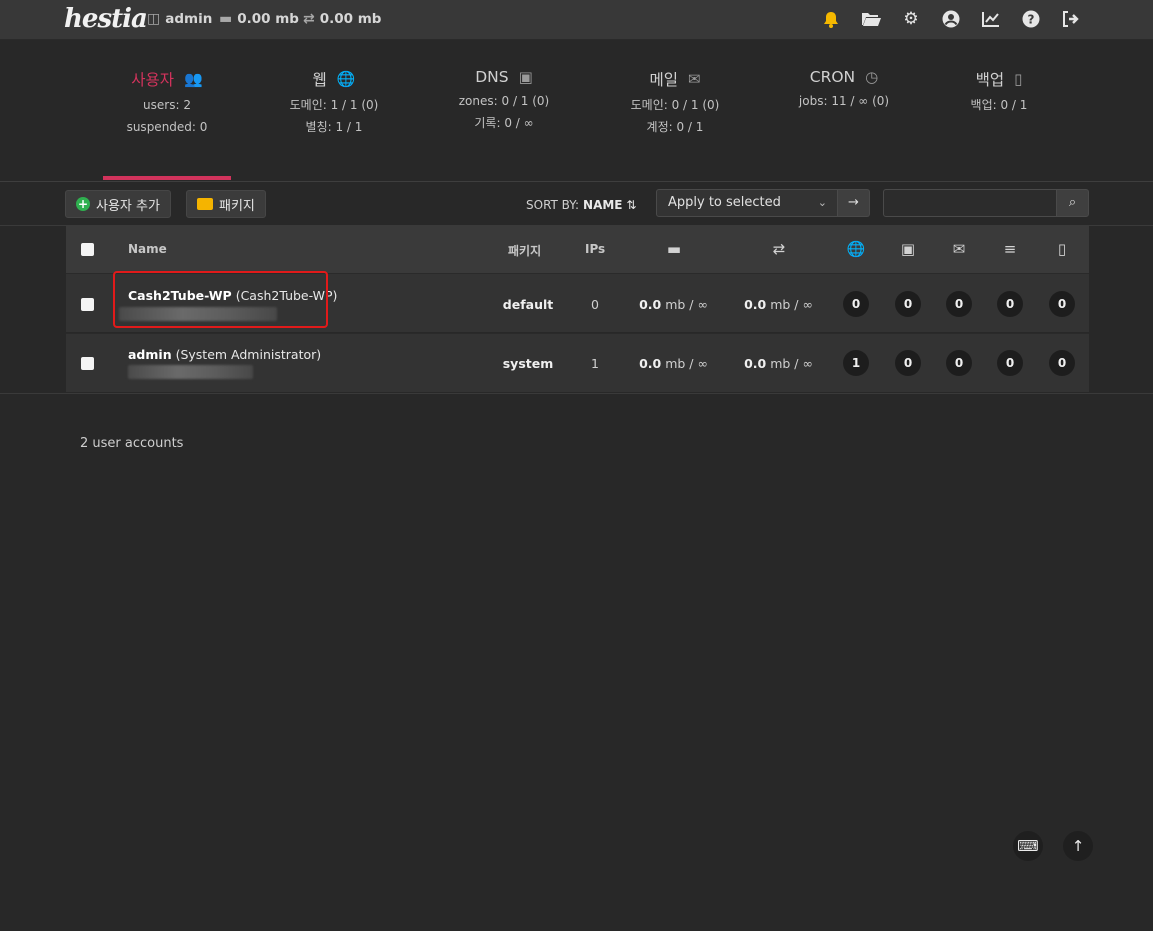 This screenshot has height=931, width=1153. I want to click on add-user-button: + 사용자 추가, so click(118, 204).